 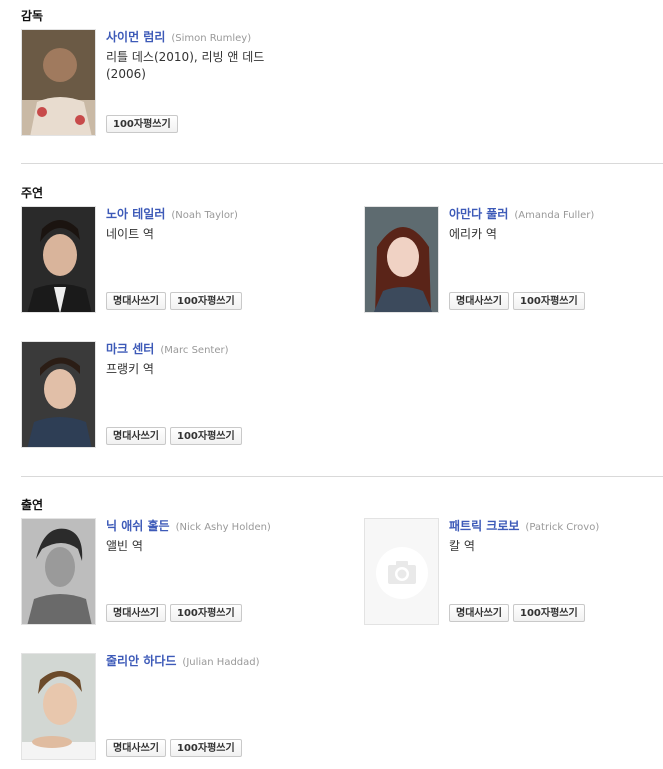 What do you see at coordinates (171, 260) in the screenshot?
I see `person-card-noah-taylor: 노아 테일러 (Noah Taylor) 네이트 역 명대사쓰기 100자평쓰기` at bounding box center [171, 260].